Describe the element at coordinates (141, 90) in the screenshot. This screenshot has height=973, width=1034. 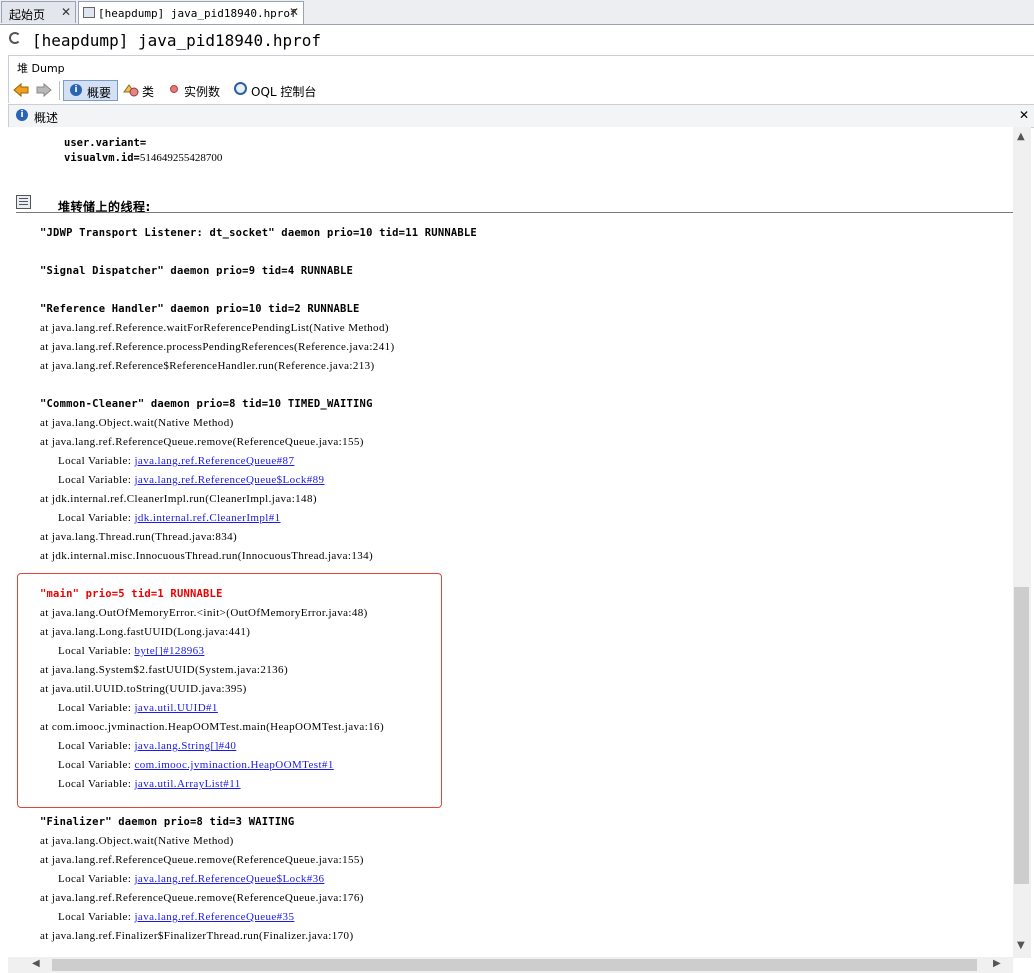
I see `classes-button: 类` at that location.